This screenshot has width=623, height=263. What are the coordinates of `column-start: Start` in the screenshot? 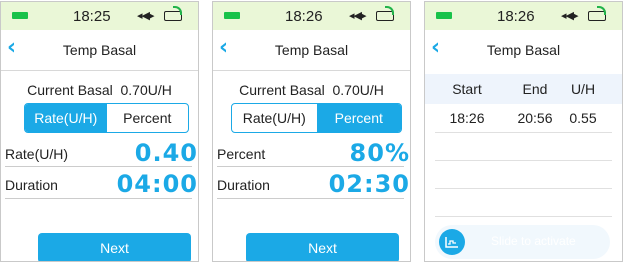 It's located at (467, 89).